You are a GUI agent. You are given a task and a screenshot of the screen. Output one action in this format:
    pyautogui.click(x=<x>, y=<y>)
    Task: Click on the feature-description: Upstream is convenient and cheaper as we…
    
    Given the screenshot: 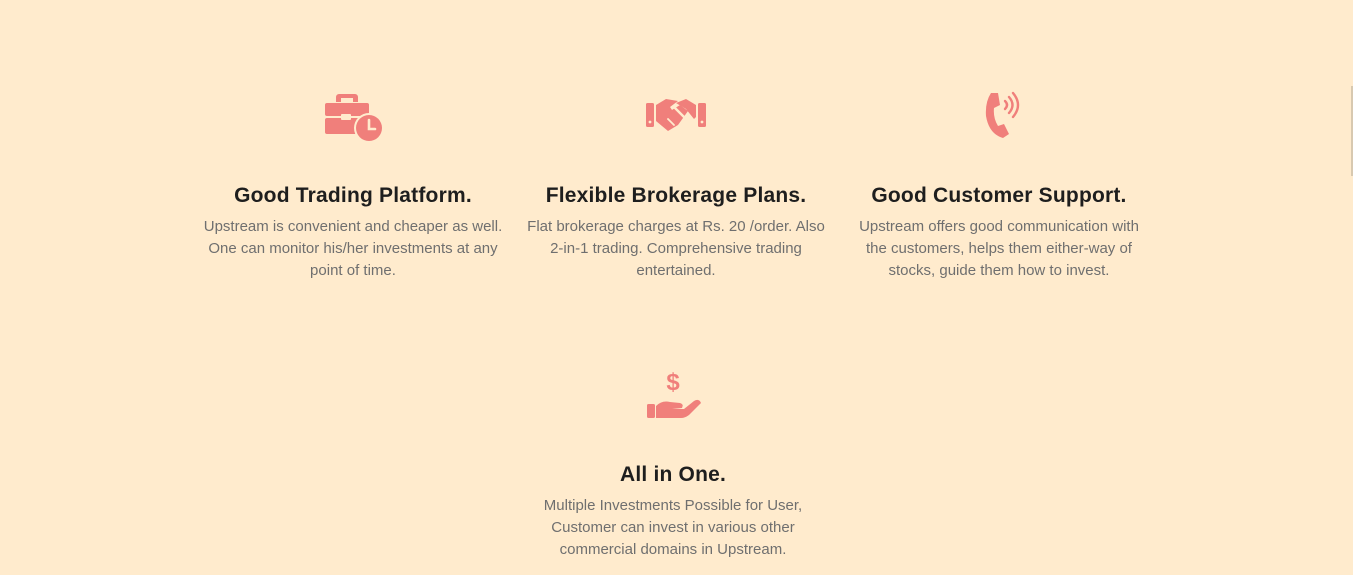 What is the action you would take?
    pyautogui.click(x=353, y=248)
    